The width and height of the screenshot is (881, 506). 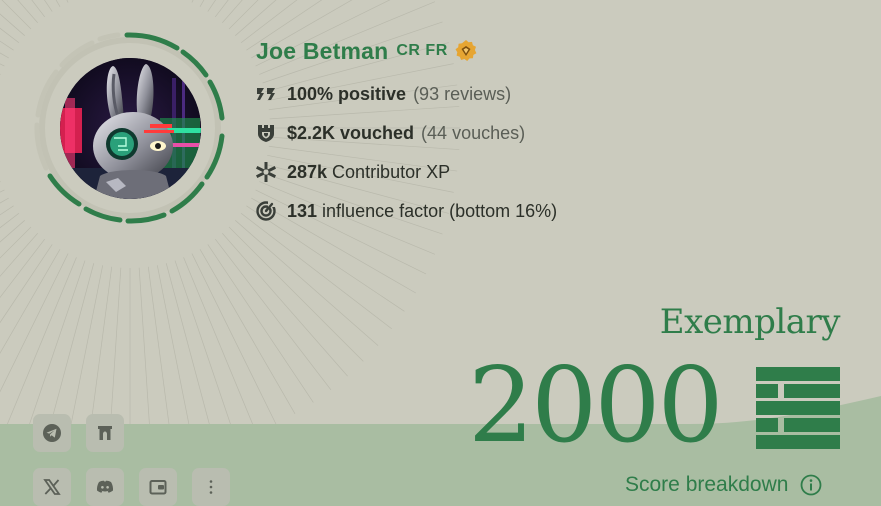 I want to click on score-breakdown-link: Score breakdown, so click(x=723, y=485).